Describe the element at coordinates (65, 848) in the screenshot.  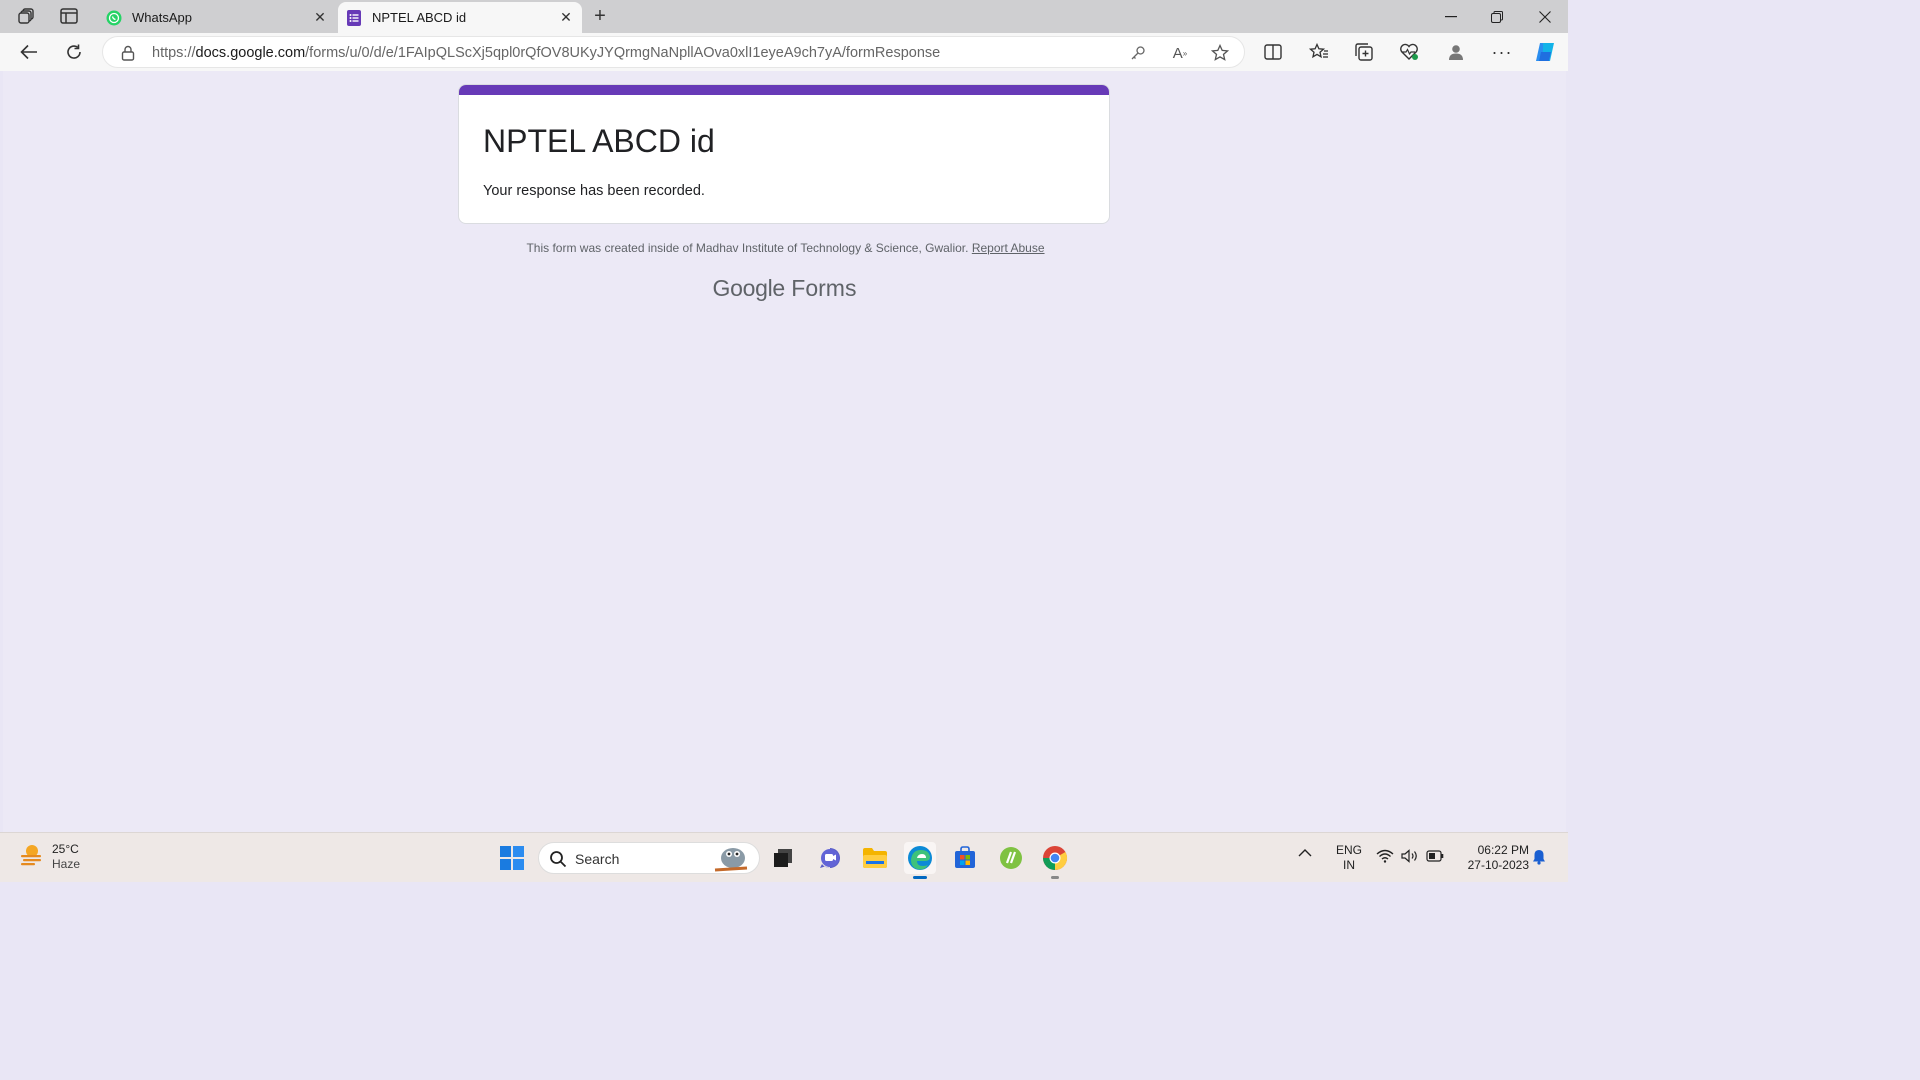
I see `weather-temperature: 25°C` at that location.